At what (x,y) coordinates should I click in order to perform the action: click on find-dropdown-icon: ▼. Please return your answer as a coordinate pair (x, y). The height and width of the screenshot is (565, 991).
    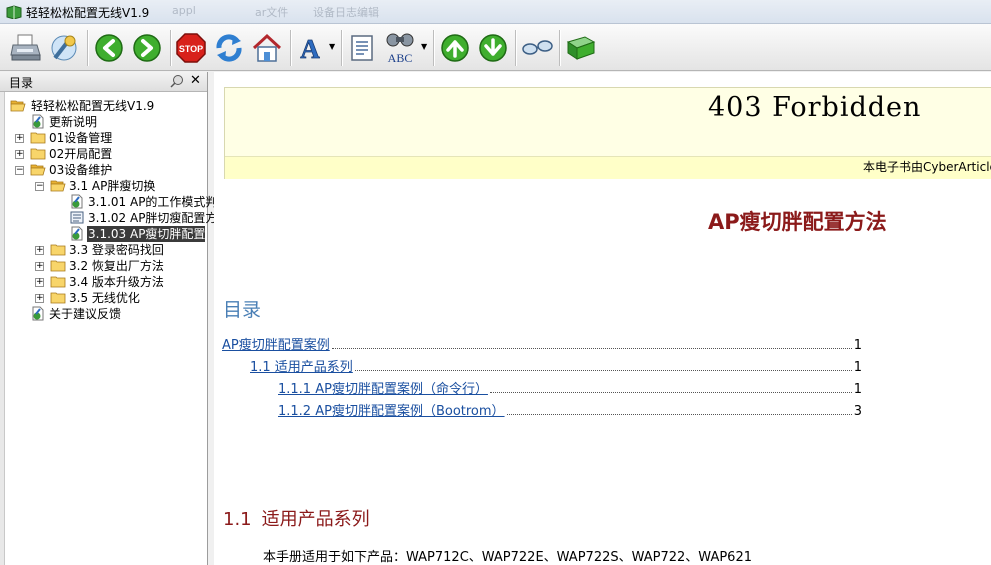
    Looking at the image, I should click on (424, 46).